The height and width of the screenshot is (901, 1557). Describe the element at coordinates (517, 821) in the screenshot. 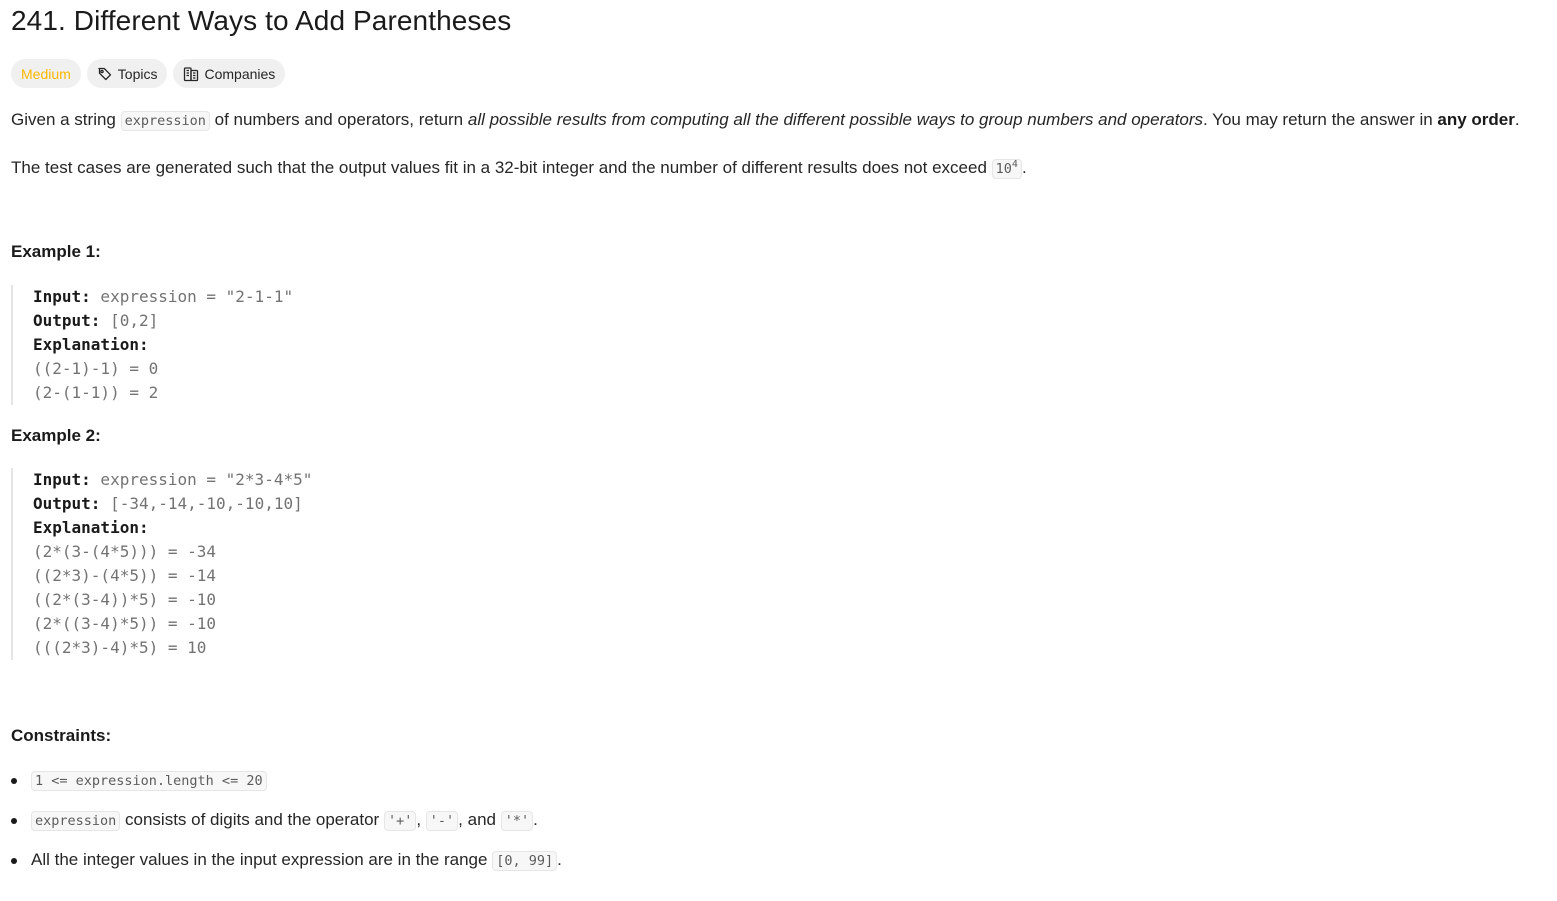

I see `inline-code: '*'` at that location.